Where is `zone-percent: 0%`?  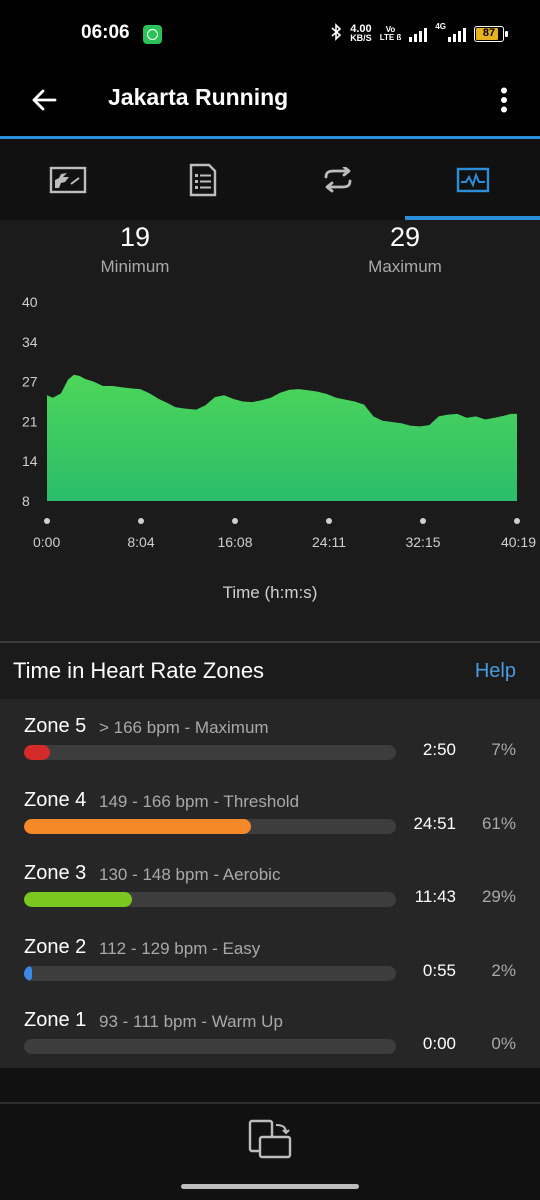
zone-percent: 0% is located at coordinates (503, 1043).